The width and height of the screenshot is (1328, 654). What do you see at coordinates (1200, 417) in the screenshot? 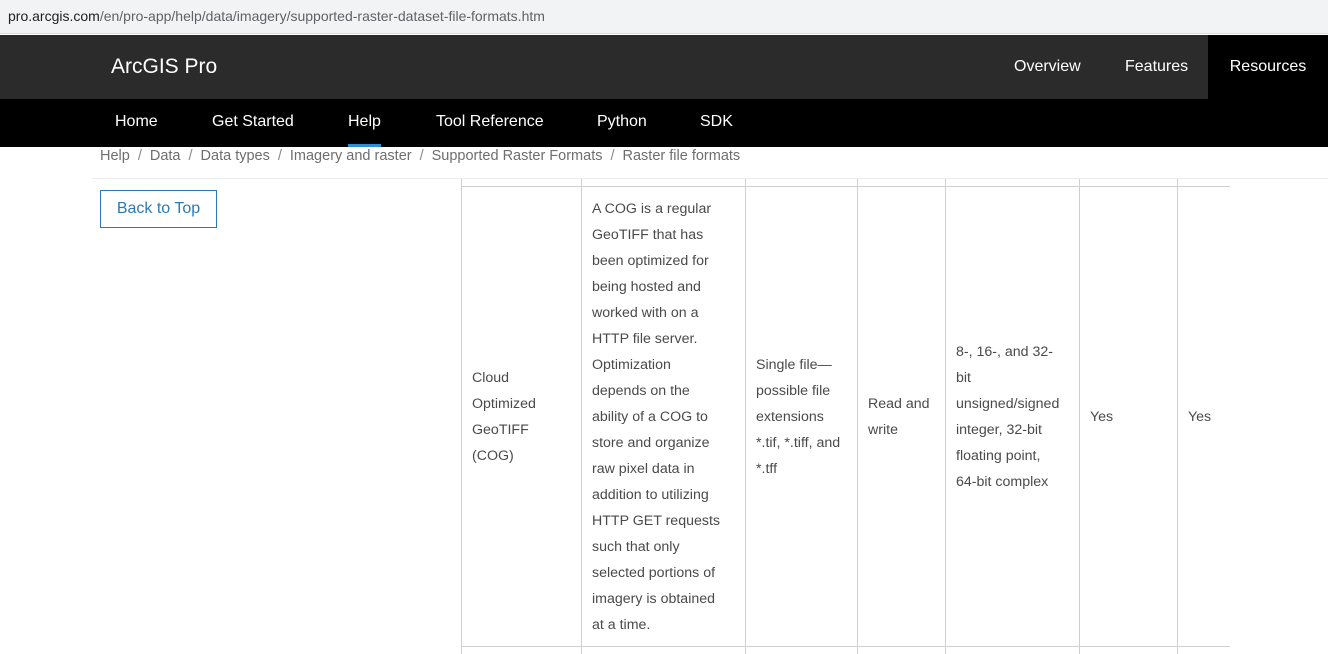
I see `cell-yes-2: Yes` at bounding box center [1200, 417].